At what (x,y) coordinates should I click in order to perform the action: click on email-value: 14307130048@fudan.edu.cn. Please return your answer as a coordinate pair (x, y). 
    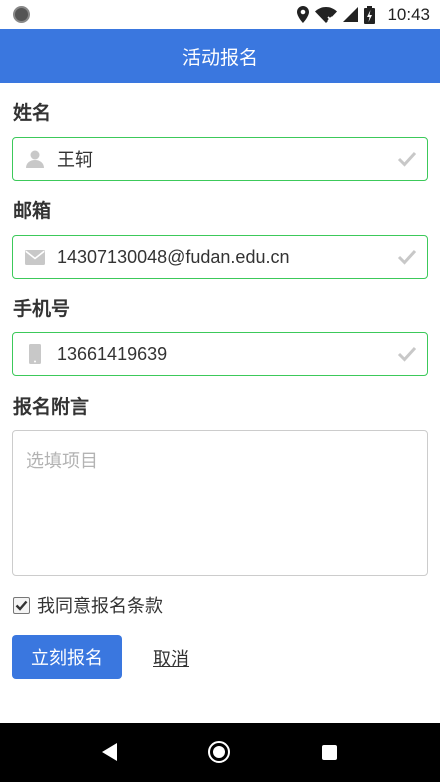
    Looking at the image, I should click on (173, 256).